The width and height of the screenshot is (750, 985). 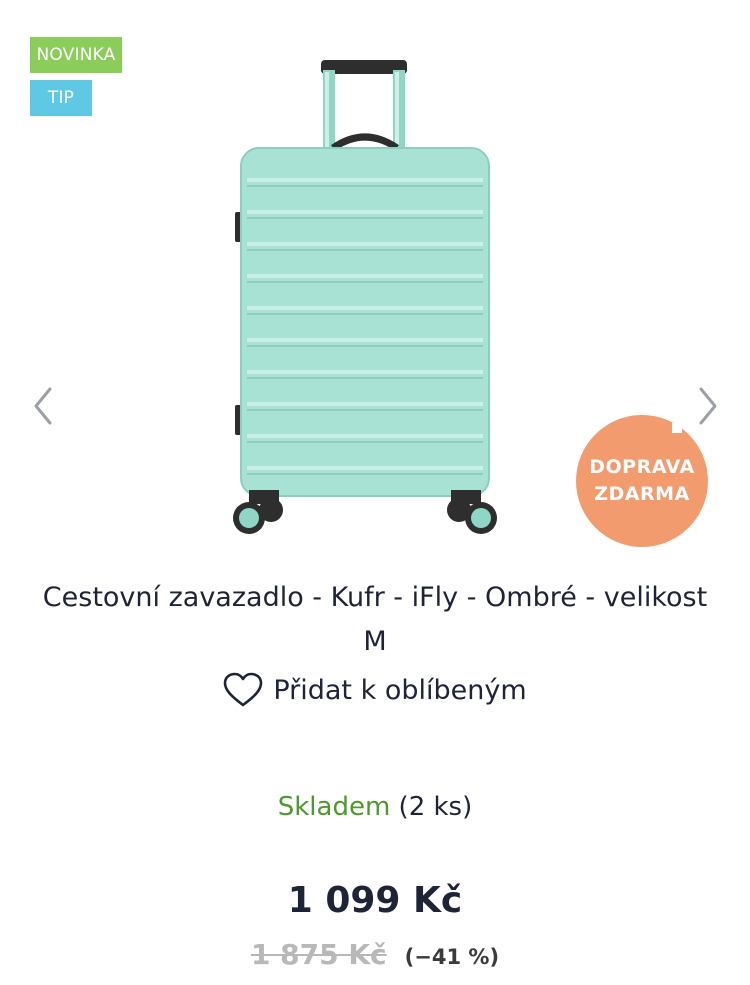 What do you see at coordinates (400, 690) in the screenshot?
I see `favorites-label: Přidat k oblíbeným` at bounding box center [400, 690].